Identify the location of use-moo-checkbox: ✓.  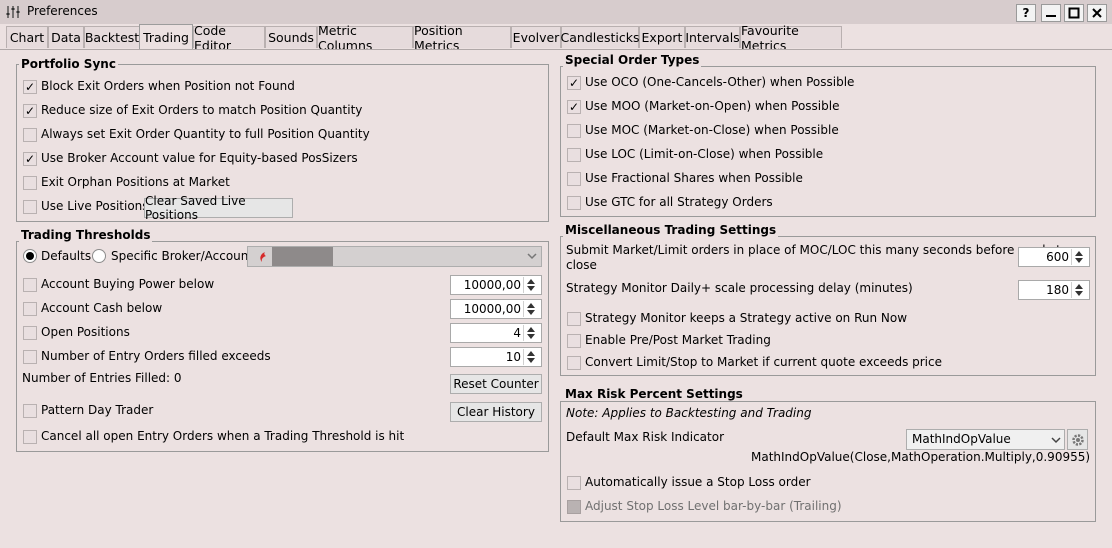
(574, 107).